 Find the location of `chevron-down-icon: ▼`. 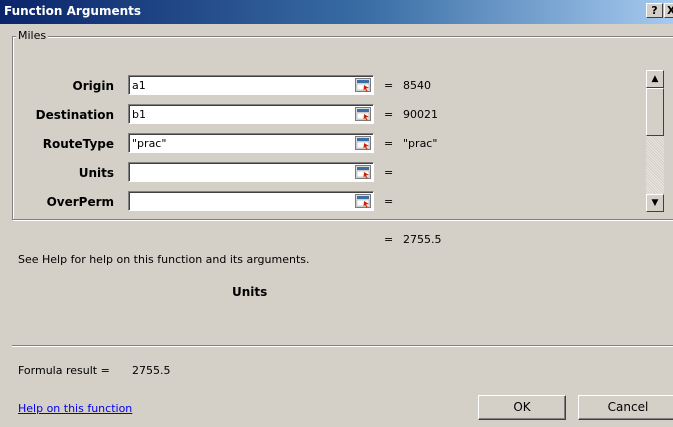

chevron-down-icon: ▼ is located at coordinates (655, 203).